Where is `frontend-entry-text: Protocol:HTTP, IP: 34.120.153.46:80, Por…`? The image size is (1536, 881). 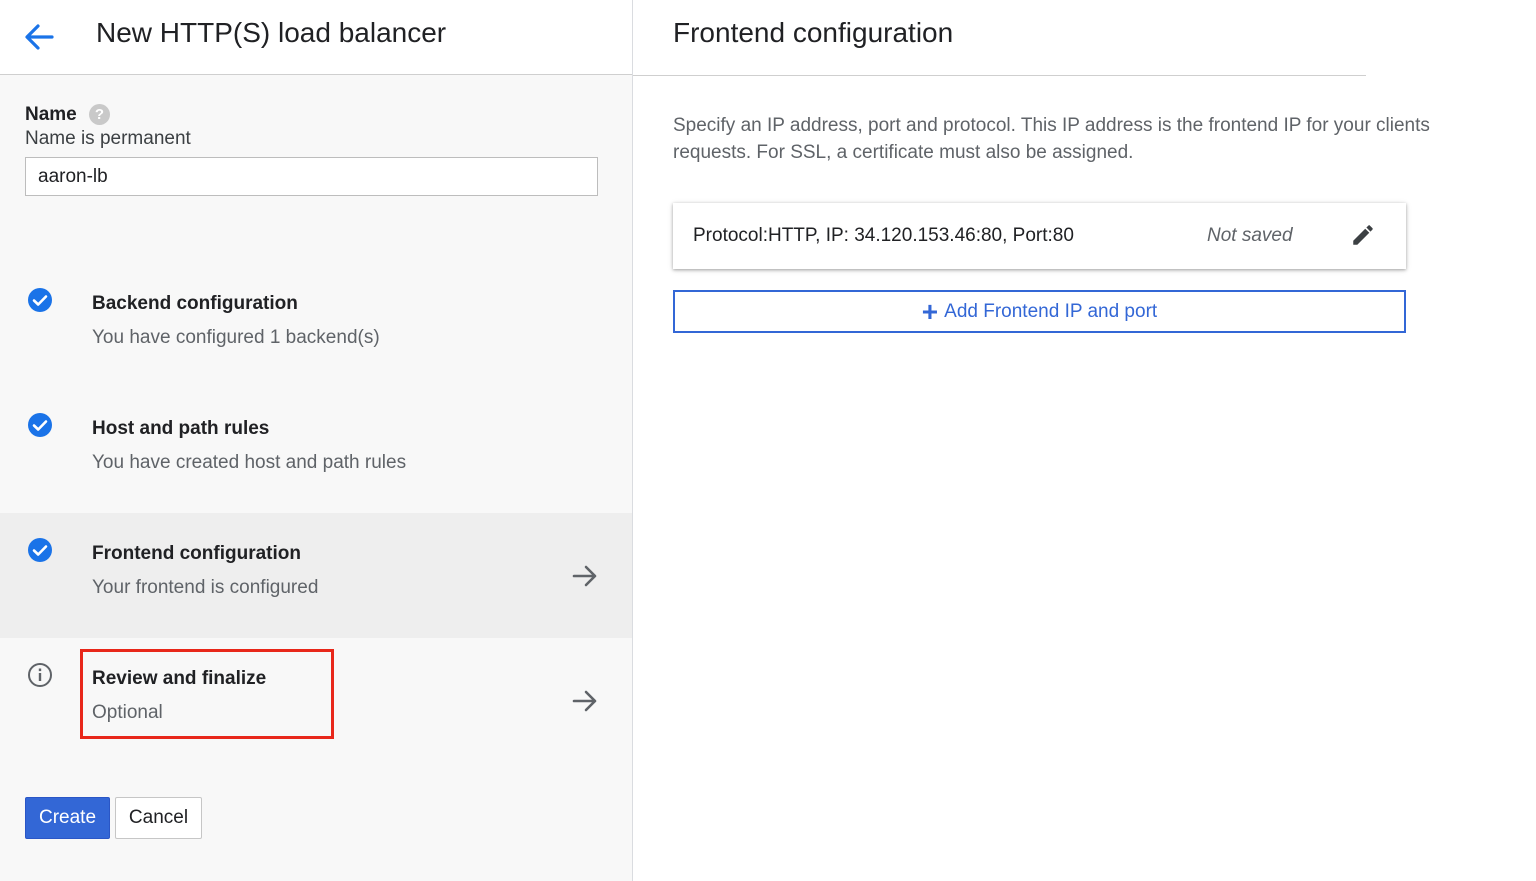 frontend-entry-text: Protocol:HTTP, IP: 34.120.153.46:80, Por… is located at coordinates (883, 235).